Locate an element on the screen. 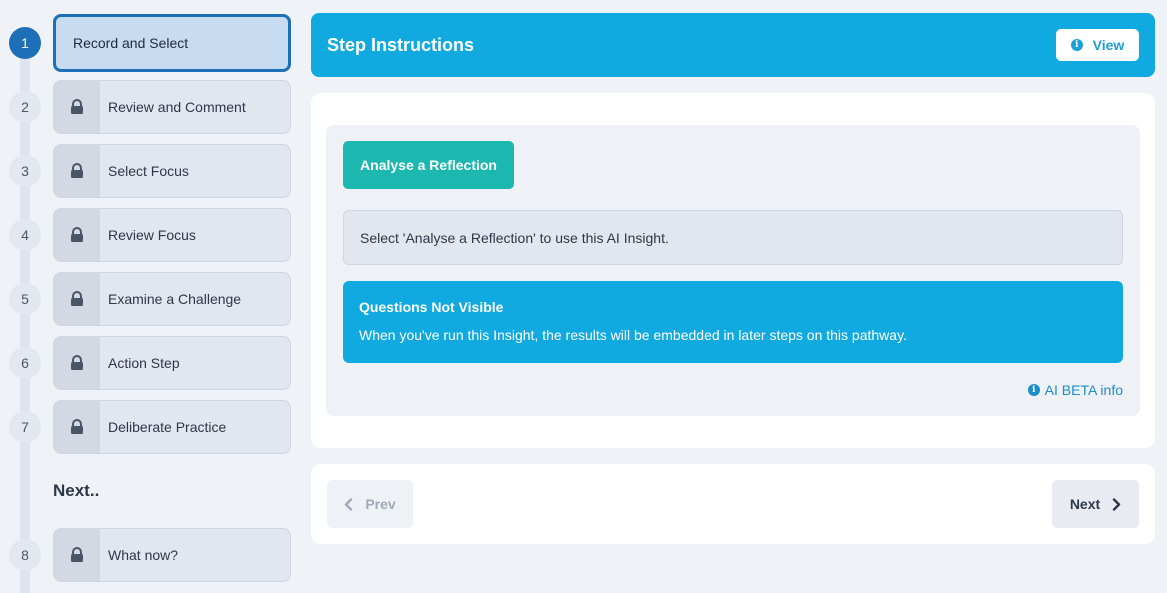 The image size is (1167, 593). step-deliberate-practice: Deliberate Practice is located at coordinates (172, 427).